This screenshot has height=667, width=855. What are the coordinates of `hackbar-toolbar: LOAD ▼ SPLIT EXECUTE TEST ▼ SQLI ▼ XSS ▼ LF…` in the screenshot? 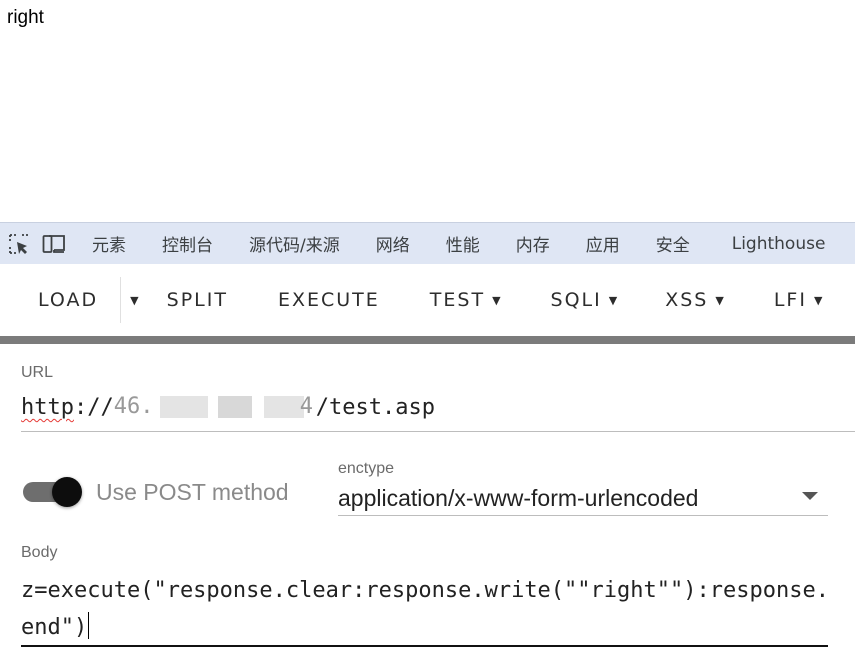 It's located at (427, 300).